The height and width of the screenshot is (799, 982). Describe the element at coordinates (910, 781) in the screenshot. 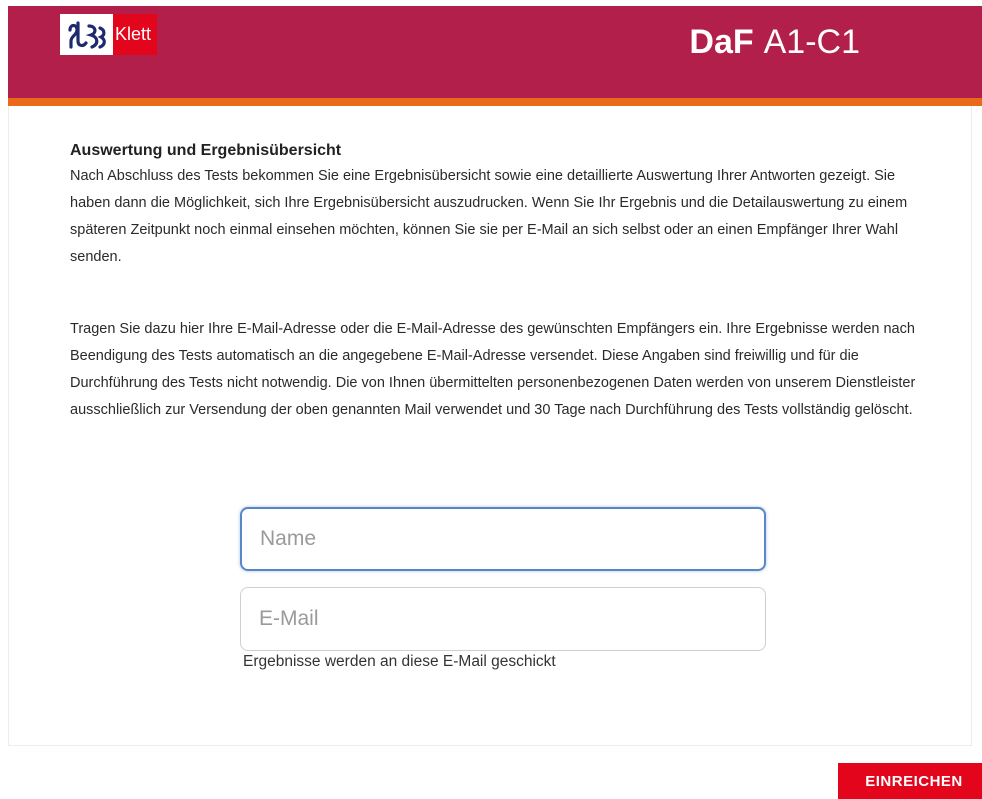

I see `submit-button: EINREICHEN` at that location.